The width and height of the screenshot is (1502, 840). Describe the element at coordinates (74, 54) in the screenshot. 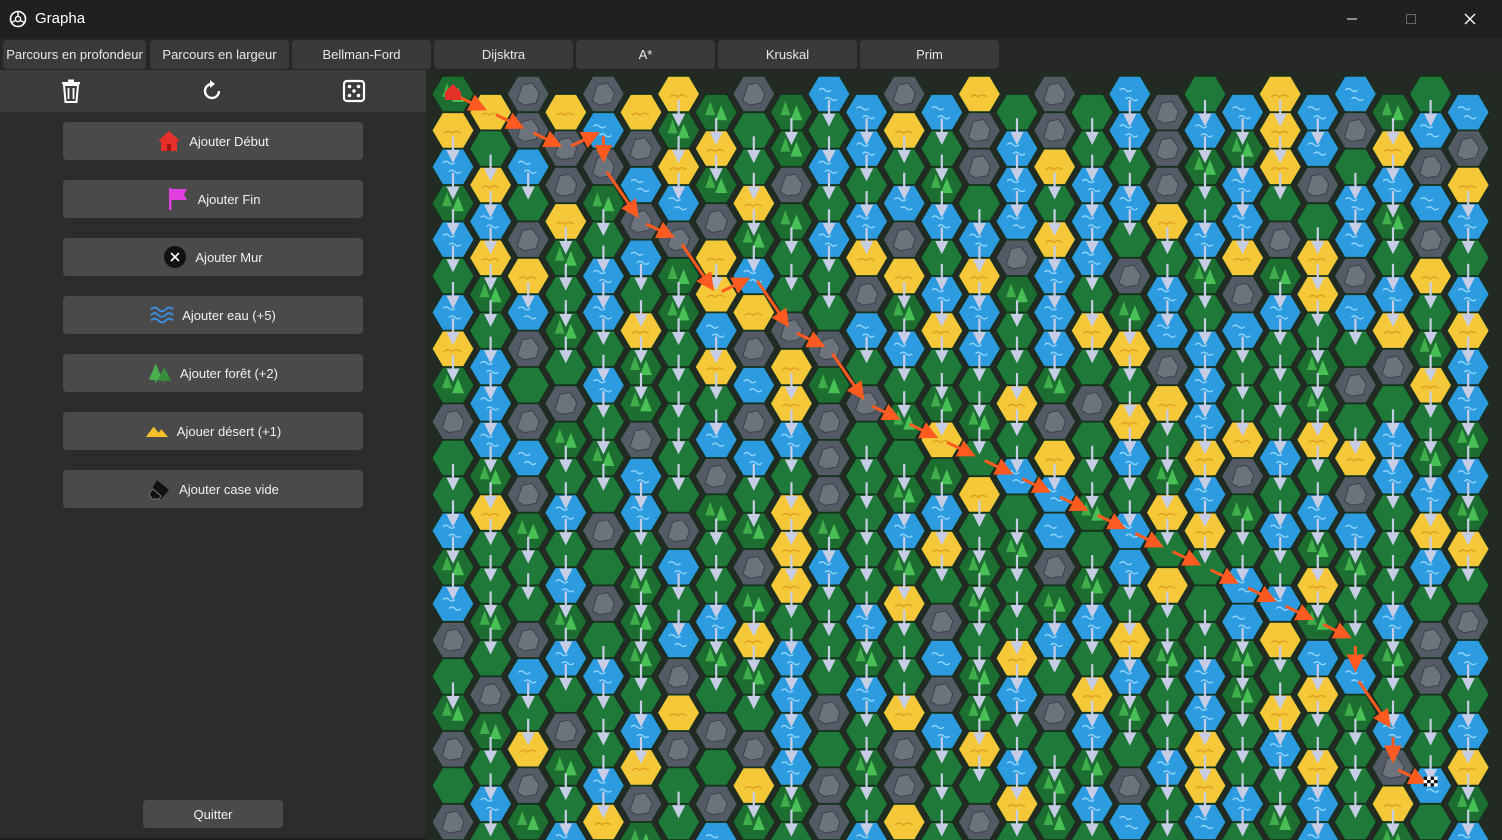

I see `tab-dfs: Parcours en profondeur` at that location.